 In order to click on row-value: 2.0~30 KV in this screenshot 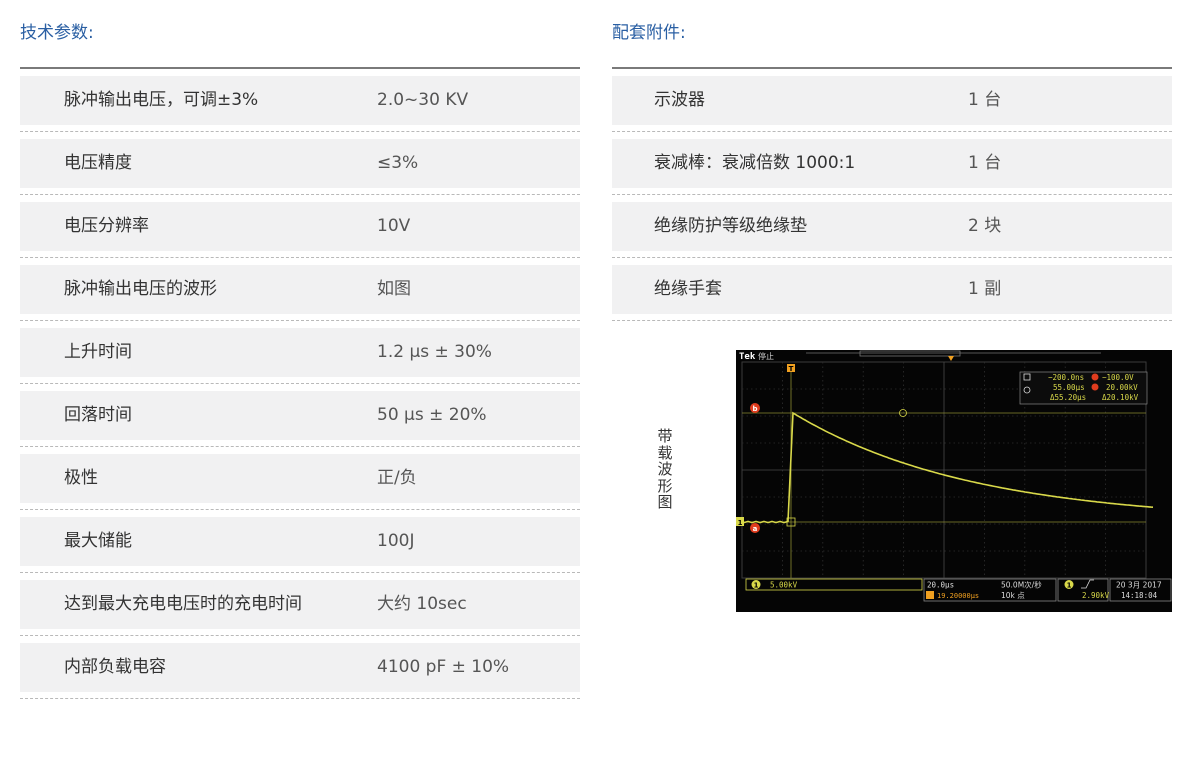, I will do `click(423, 100)`.